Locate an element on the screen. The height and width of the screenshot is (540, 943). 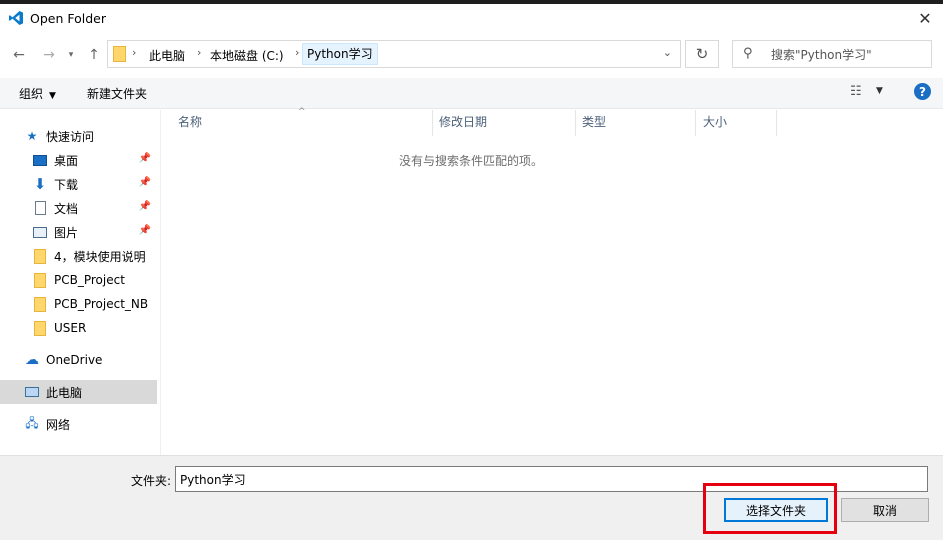
sidebar-item-label: 文档 is located at coordinates (66, 208).